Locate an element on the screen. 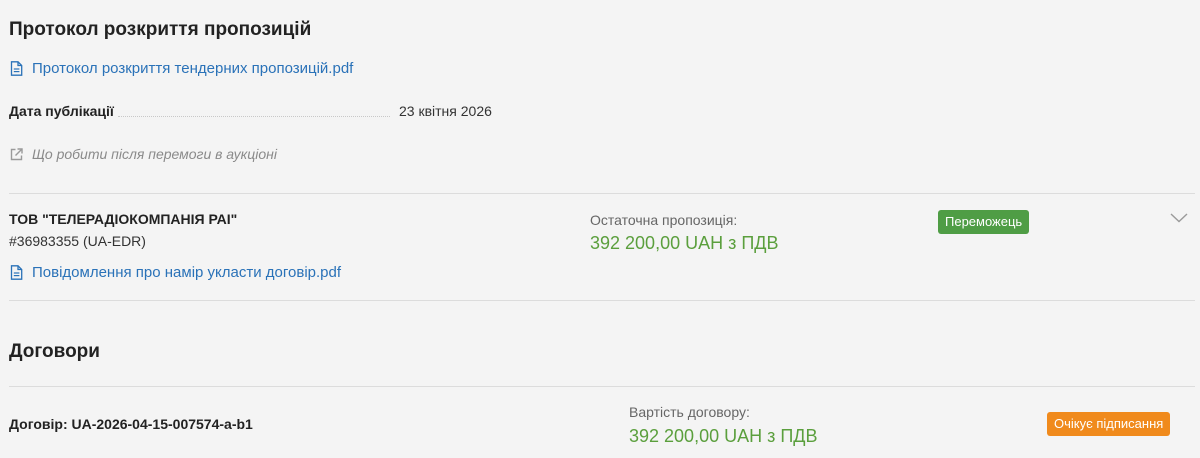 This screenshot has height=458, width=1200. chevron-down-icon is located at coordinates (1179, 218).